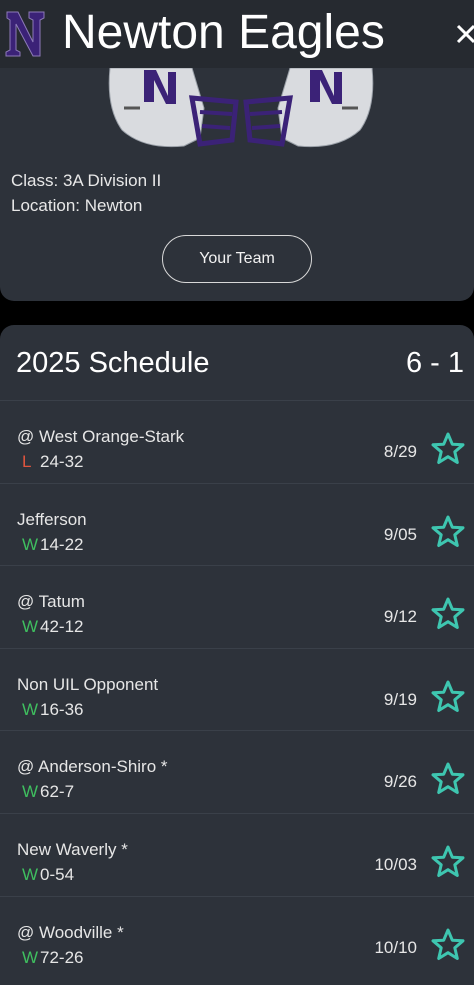 The height and width of the screenshot is (985, 474). What do you see at coordinates (400, 534) in the screenshot?
I see `game-date: 9/05` at bounding box center [400, 534].